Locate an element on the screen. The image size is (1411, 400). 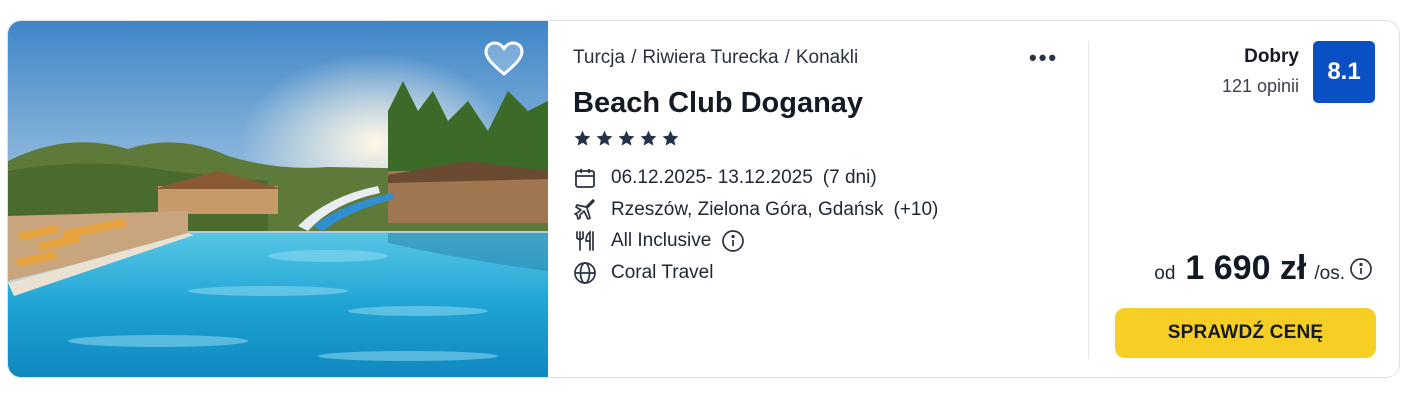
price-block: od 1 690 zł /os. is located at coordinates (1263, 268).